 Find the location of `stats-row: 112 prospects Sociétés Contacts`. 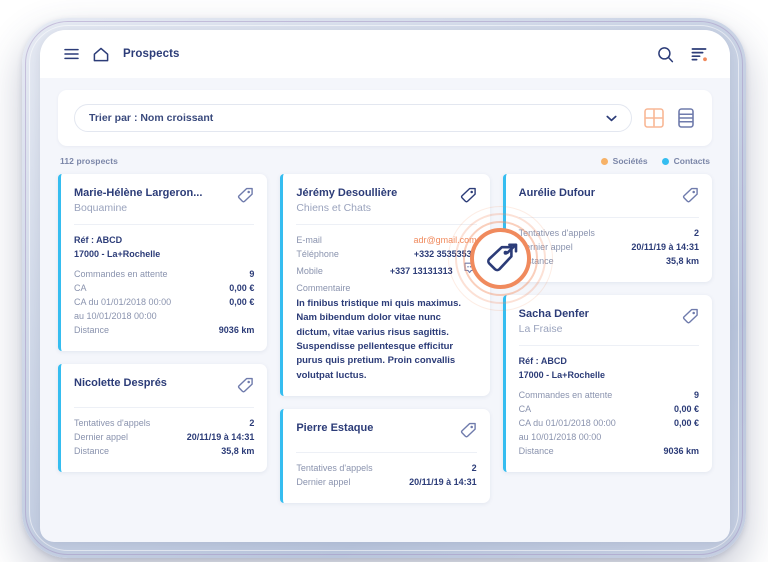

stats-row: 112 prospects Sociétés Contacts is located at coordinates (385, 160).